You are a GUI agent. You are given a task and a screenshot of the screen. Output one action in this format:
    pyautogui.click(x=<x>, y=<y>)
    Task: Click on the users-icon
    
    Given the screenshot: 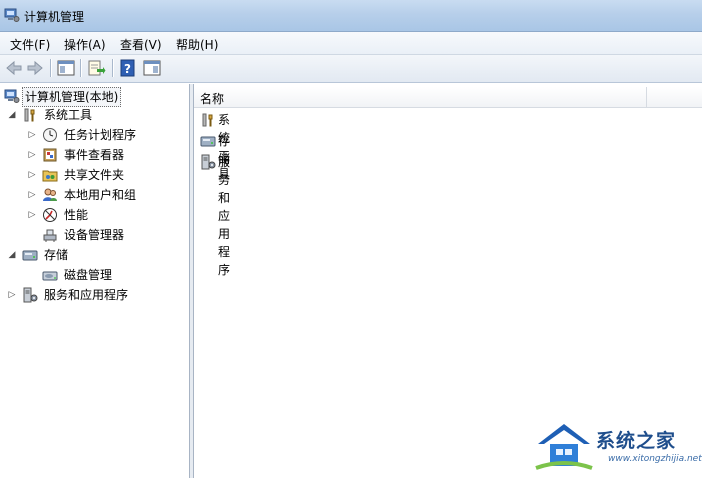 What is the action you would take?
    pyautogui.click(x=50, y=194)
    